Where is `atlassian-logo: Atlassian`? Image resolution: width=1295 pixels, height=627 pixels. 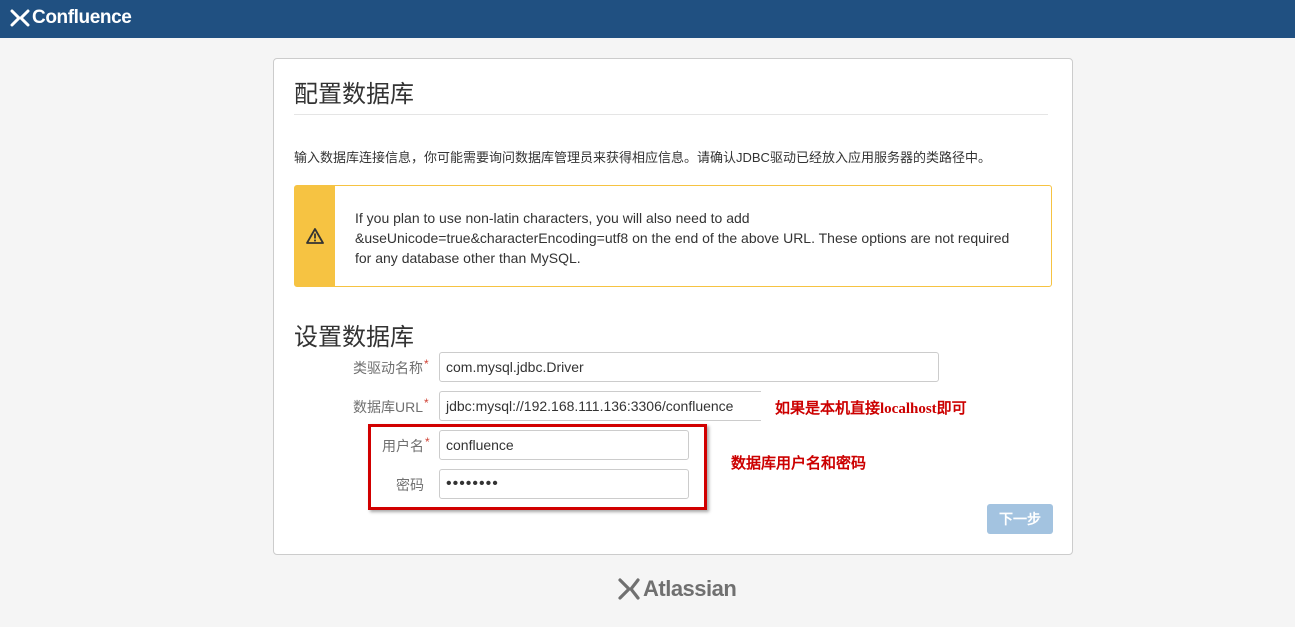 atlassian-logo: Atlassian is located at coordinates (677, 589).